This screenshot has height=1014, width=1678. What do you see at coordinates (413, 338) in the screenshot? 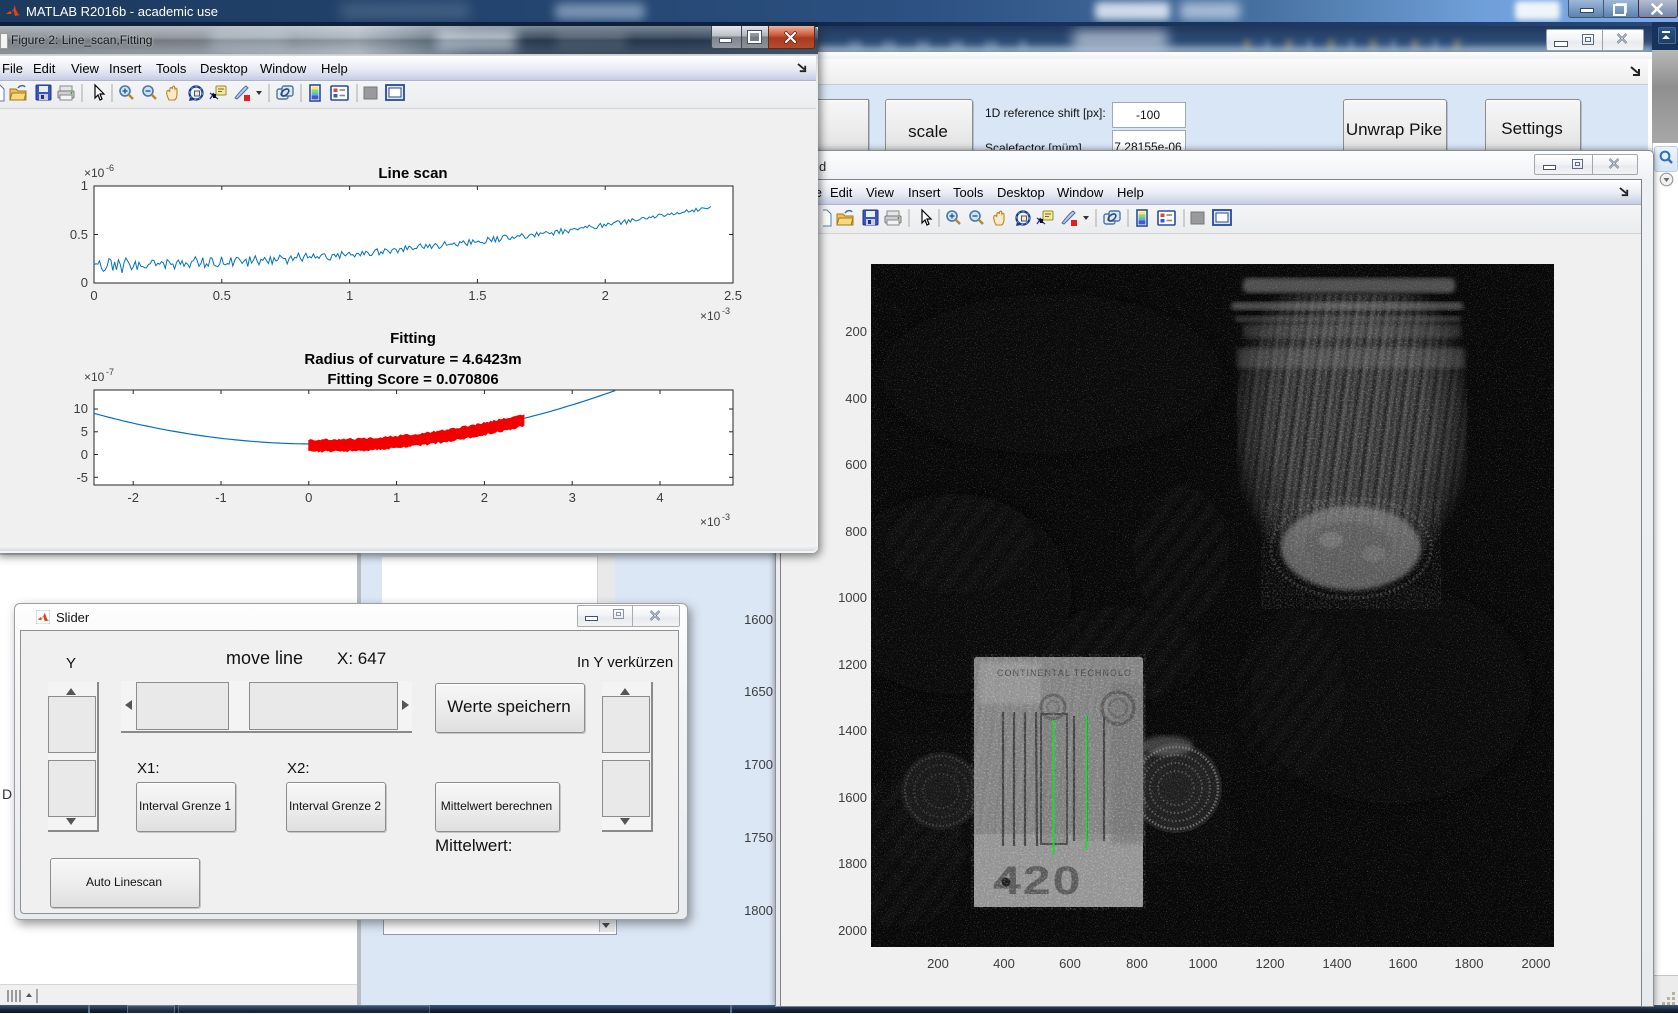
I see `svg-text: Fitting` at bounding box center [413, 338].